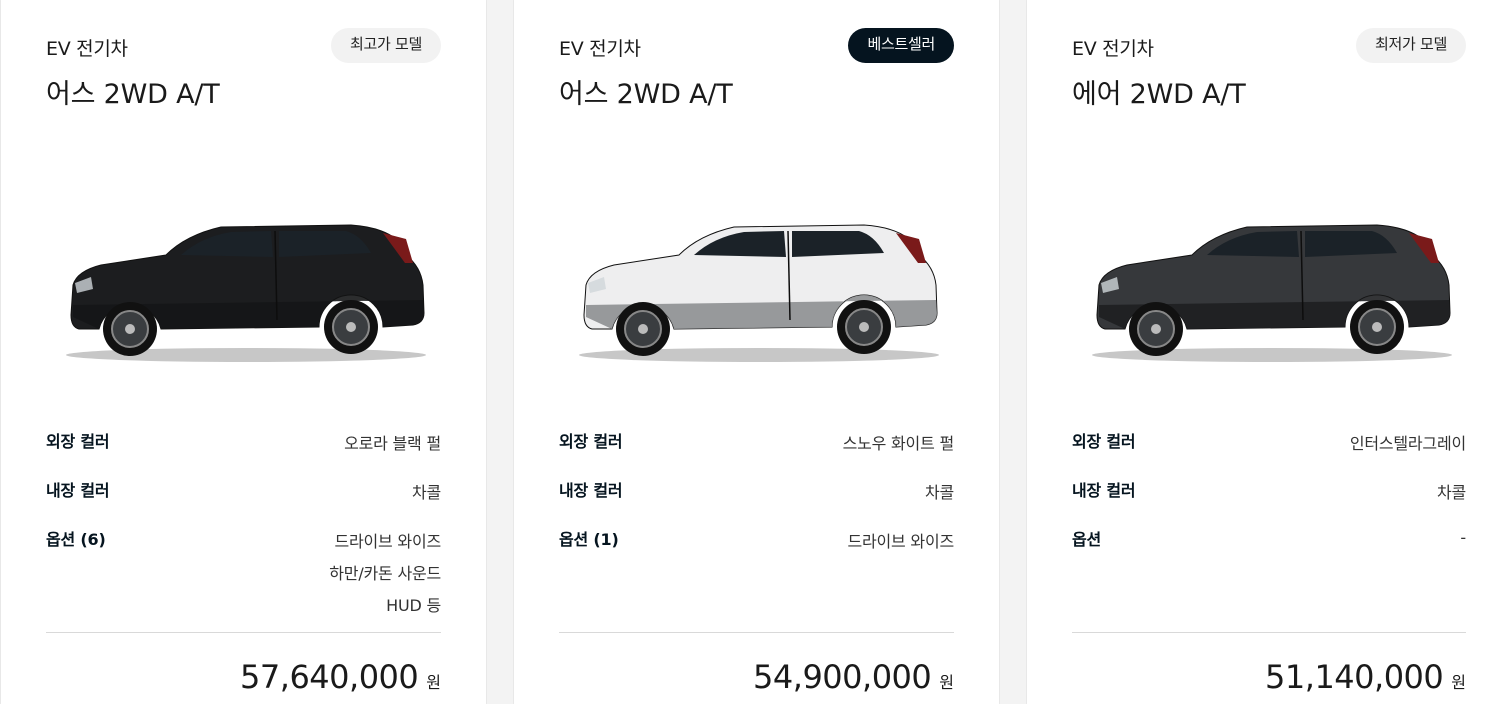 The image size is (1511, 704). I want to click on exterior-color-value: 오로라 블랙 펄, so click(392, 443).